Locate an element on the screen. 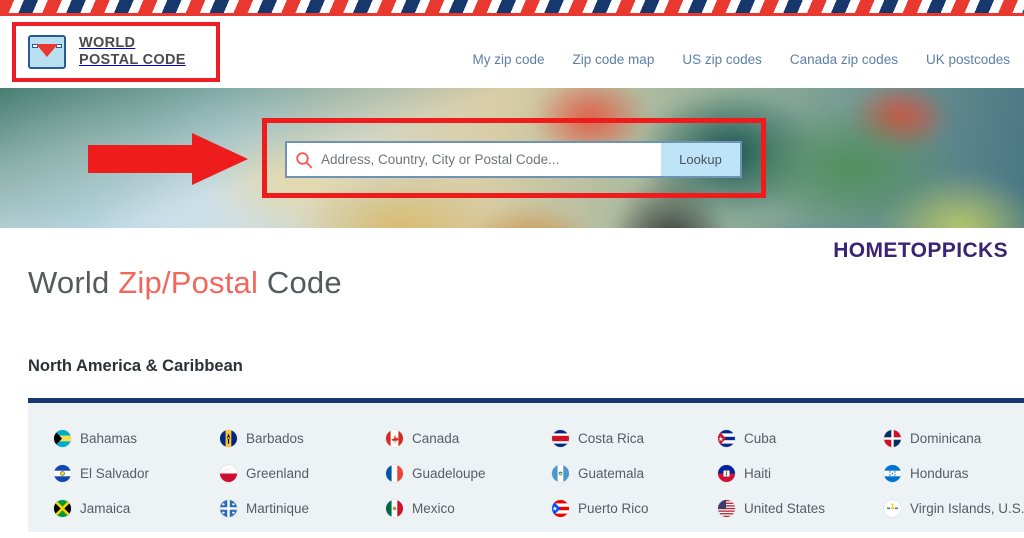 The height and width of the screenshot is (538, 1024). country-link-haiti: Haiti is located at coordinates (801, 473).